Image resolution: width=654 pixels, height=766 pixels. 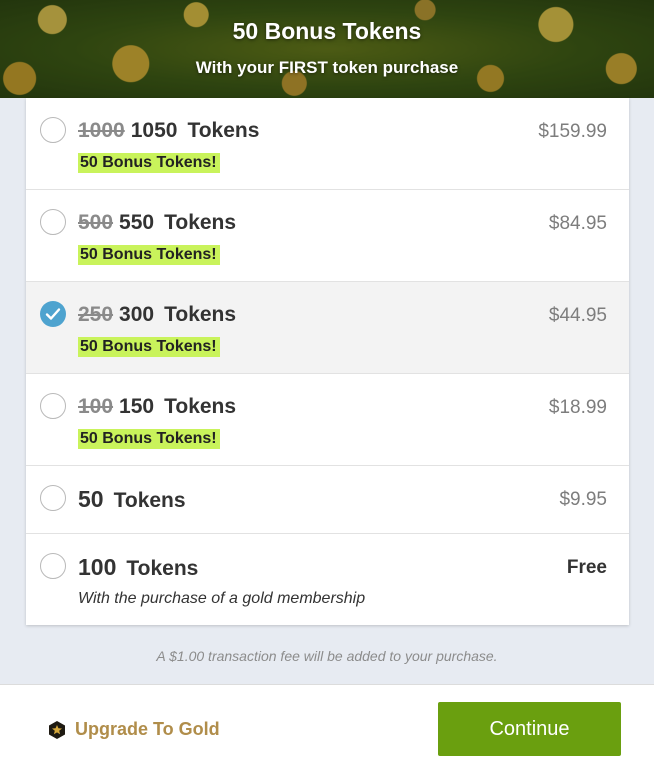 I want to click on checkmark-icon, so click(x=53, y=314).